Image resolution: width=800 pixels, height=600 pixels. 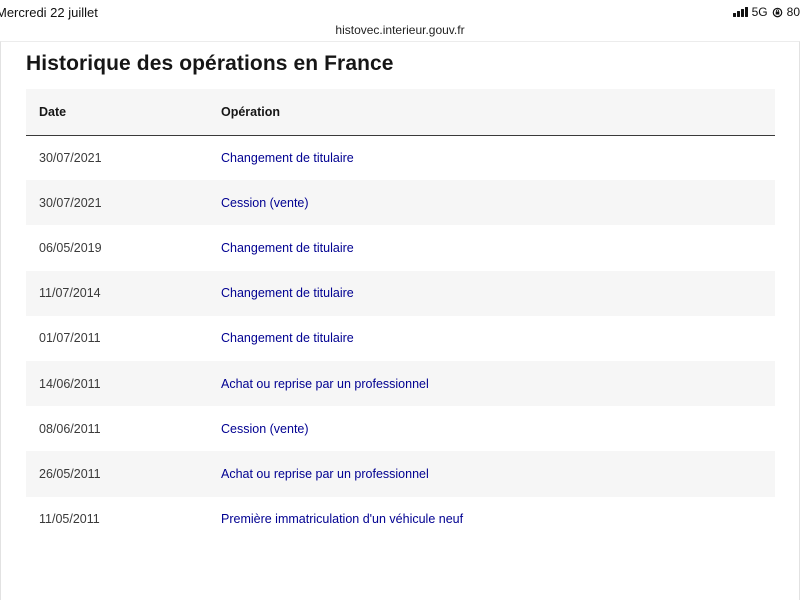 I want to click on row-date: 26/05/2011, so click(x=70, y=473).